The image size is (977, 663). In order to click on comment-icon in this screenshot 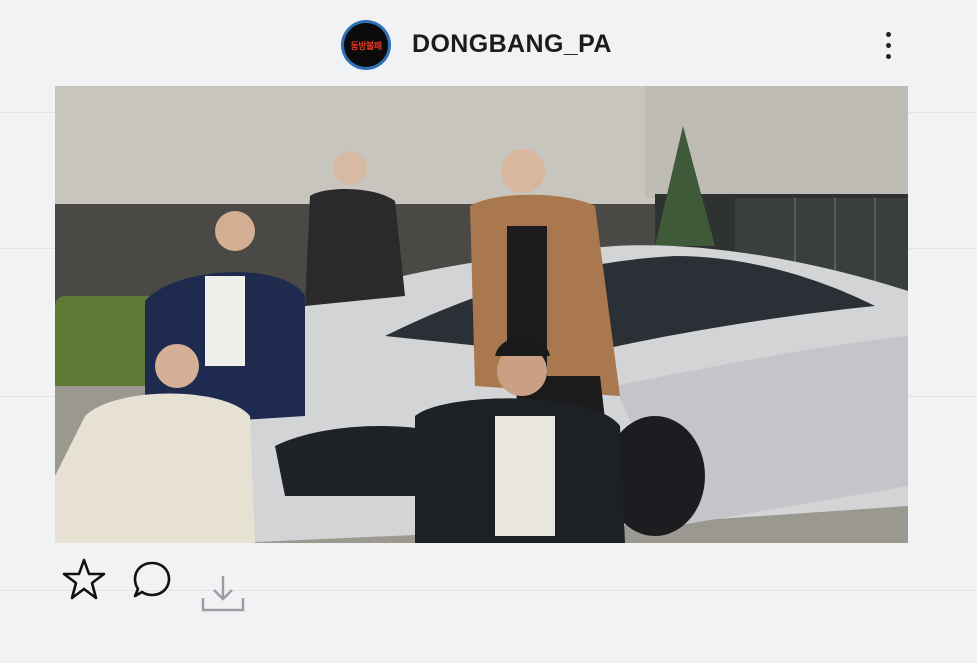, I will do `click(152, 579)`.